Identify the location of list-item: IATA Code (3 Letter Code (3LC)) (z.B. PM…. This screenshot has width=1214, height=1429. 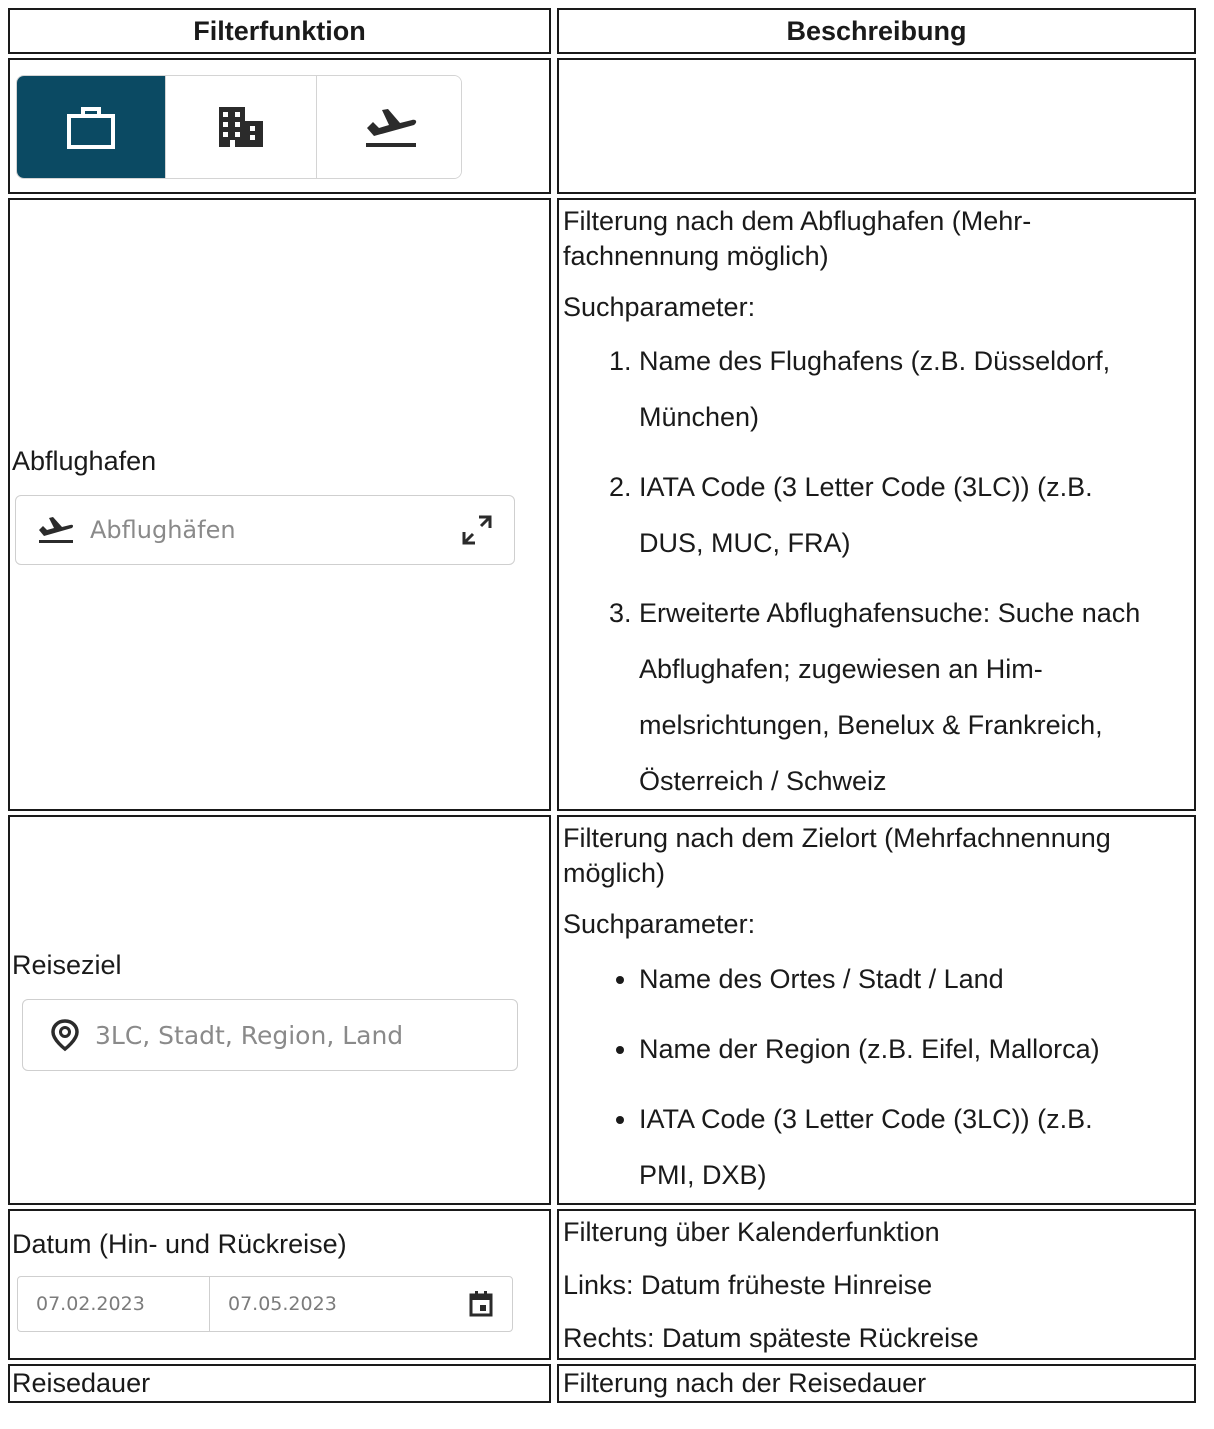
(916, 1147).